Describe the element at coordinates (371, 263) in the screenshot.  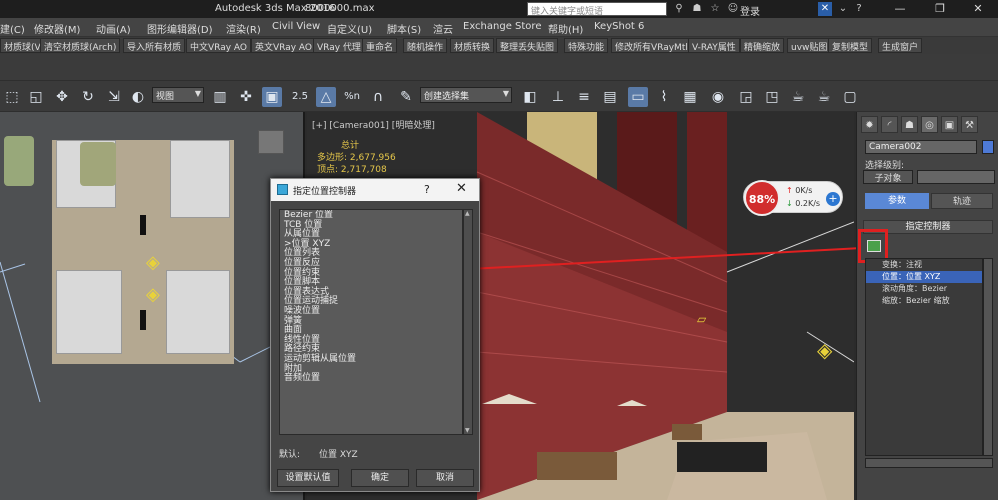
I see `list-item: 位置反应` at that location.